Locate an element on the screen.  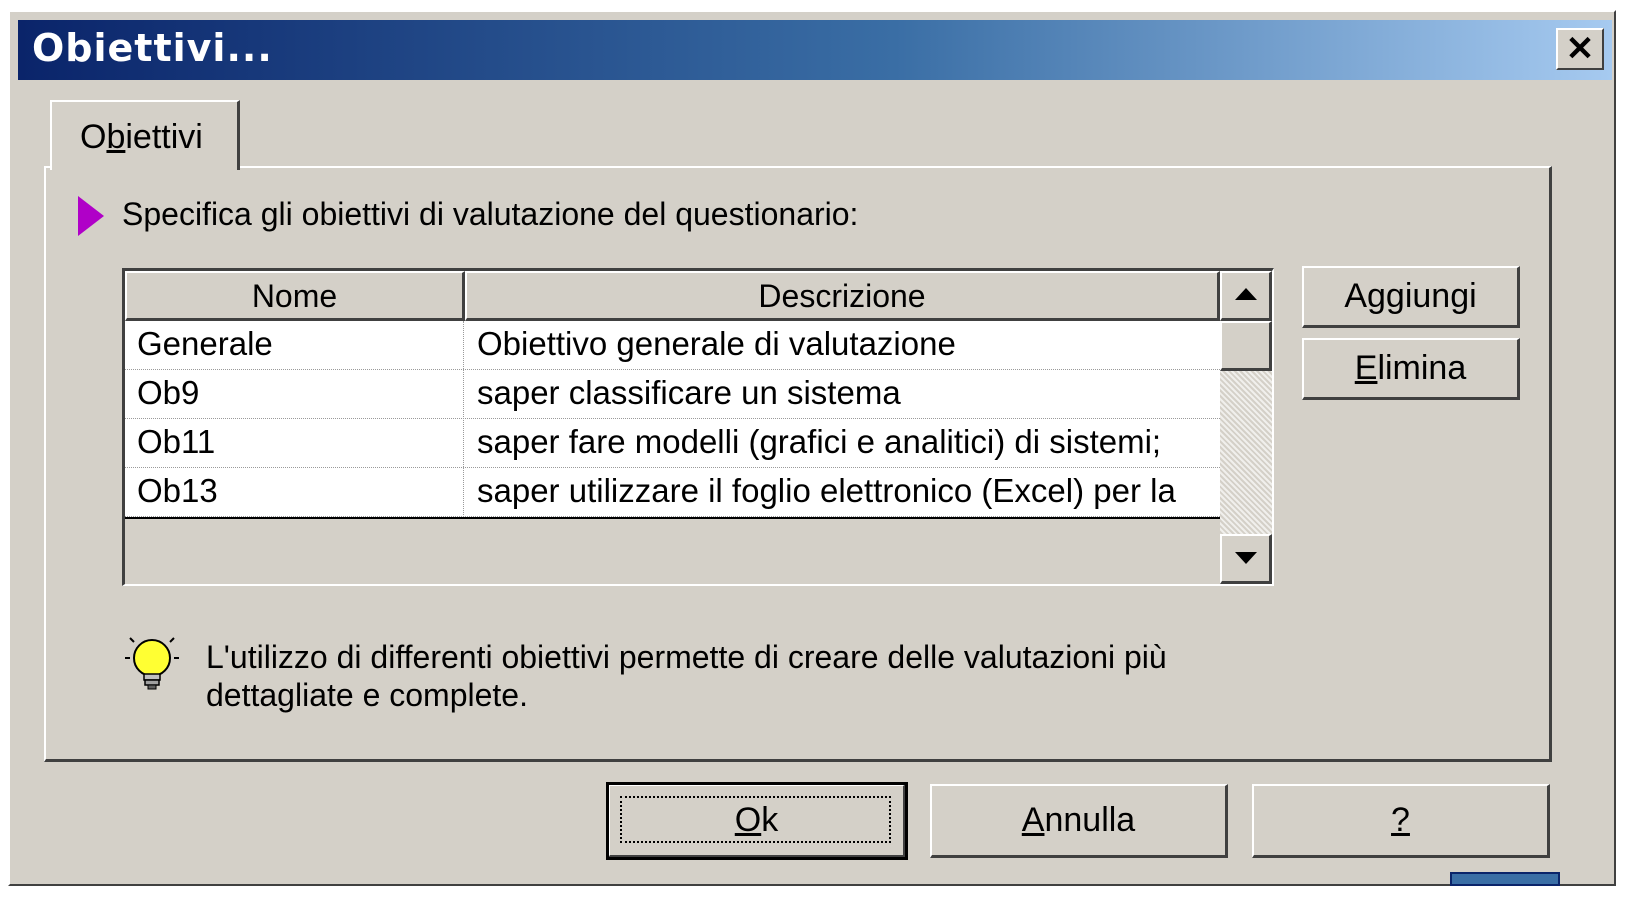
help-button: ? is located at coordinates (1401, 821).